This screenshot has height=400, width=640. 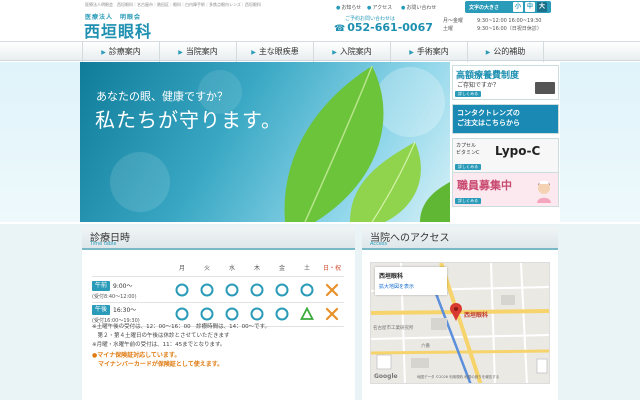 I want to click on session-time: 16:30～, so click(x=125, y=310).